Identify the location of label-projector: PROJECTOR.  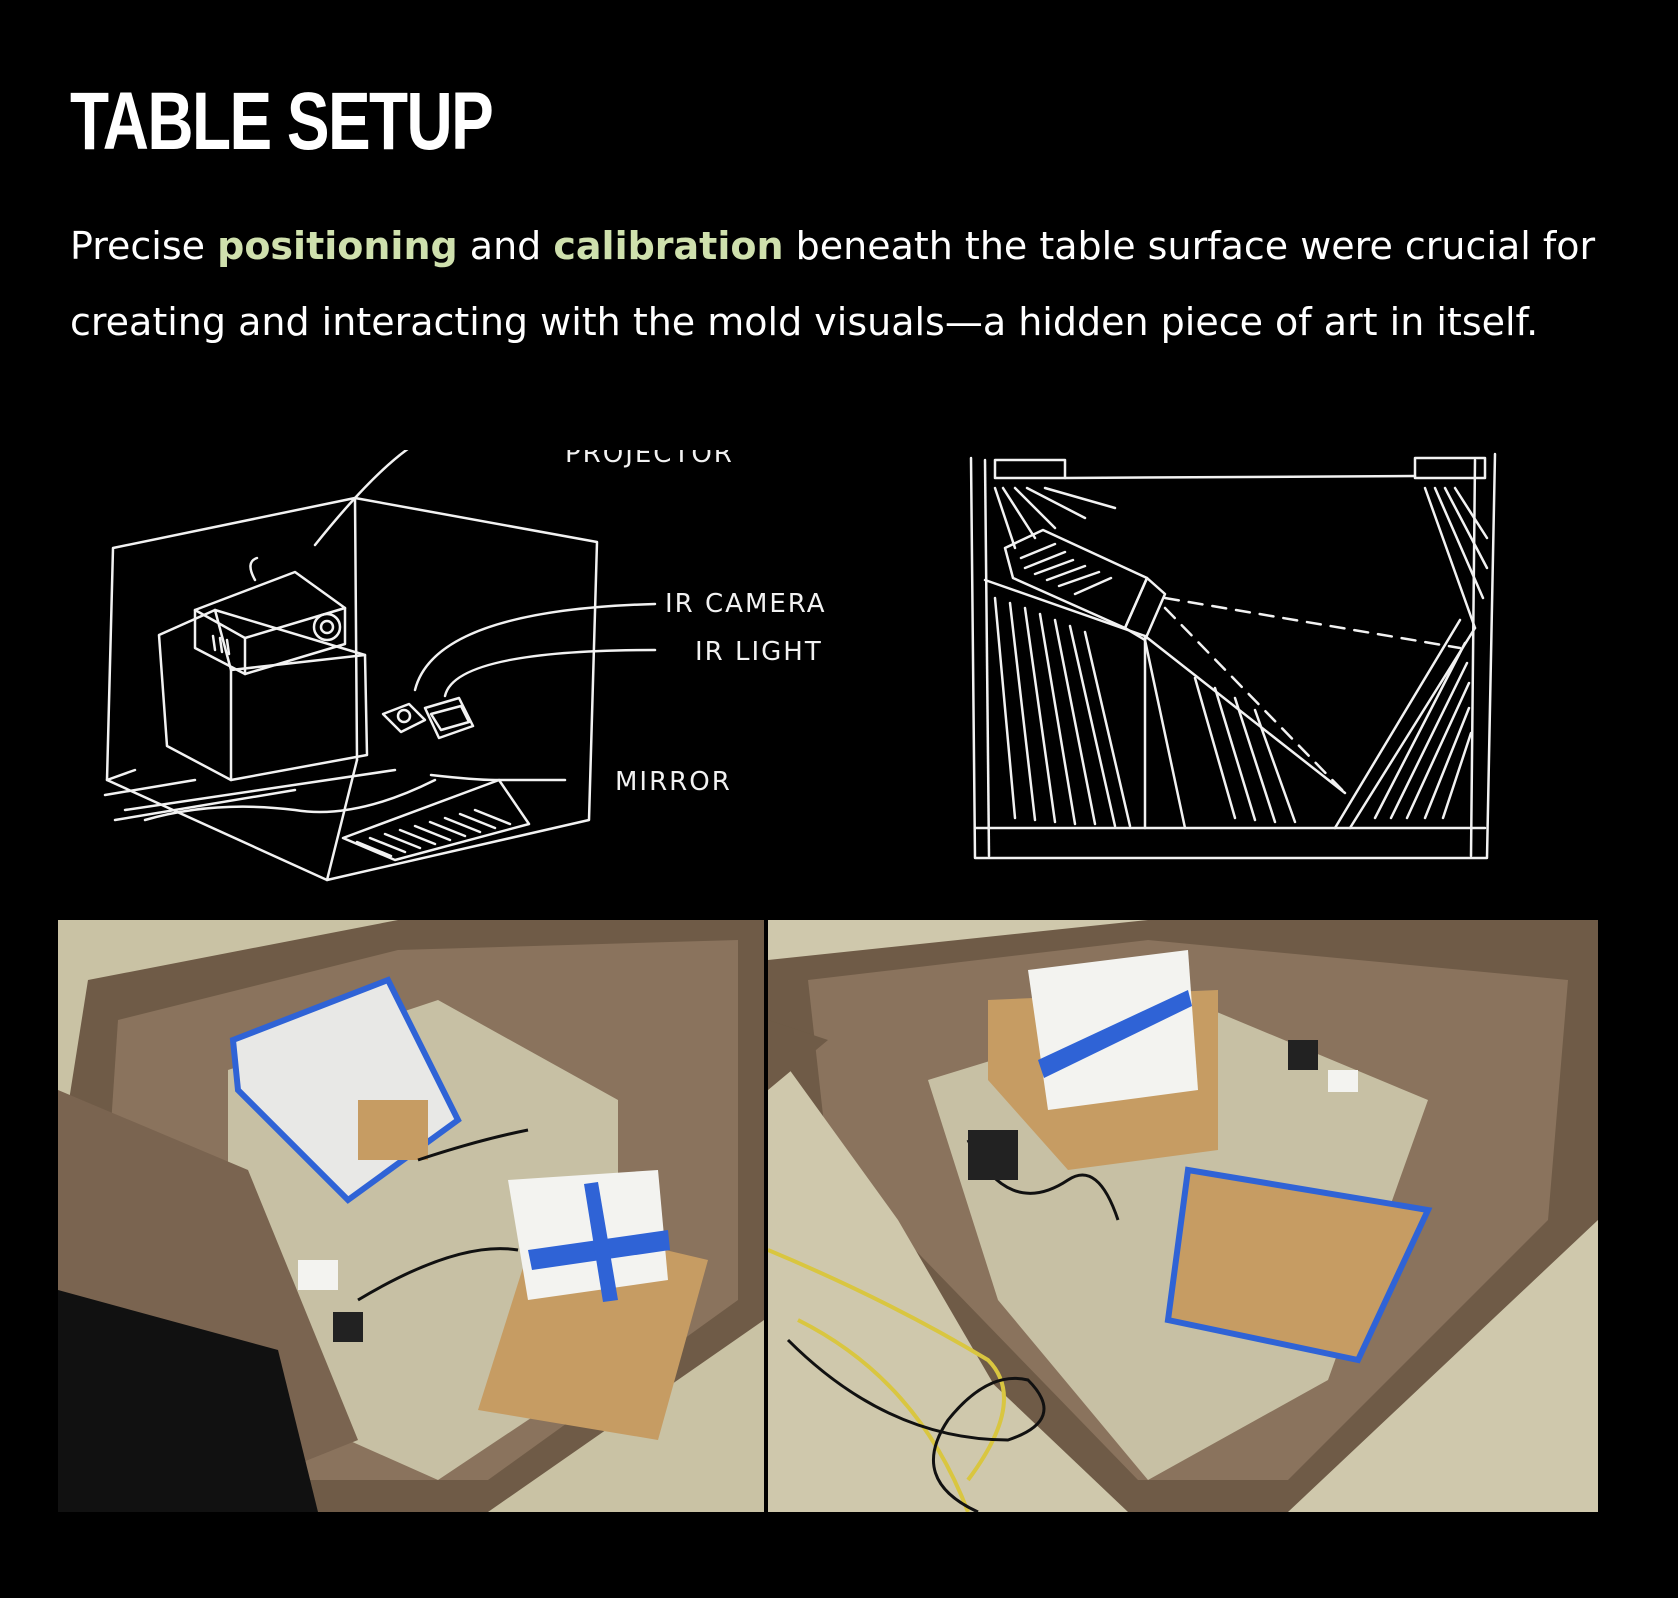
(649, 459).